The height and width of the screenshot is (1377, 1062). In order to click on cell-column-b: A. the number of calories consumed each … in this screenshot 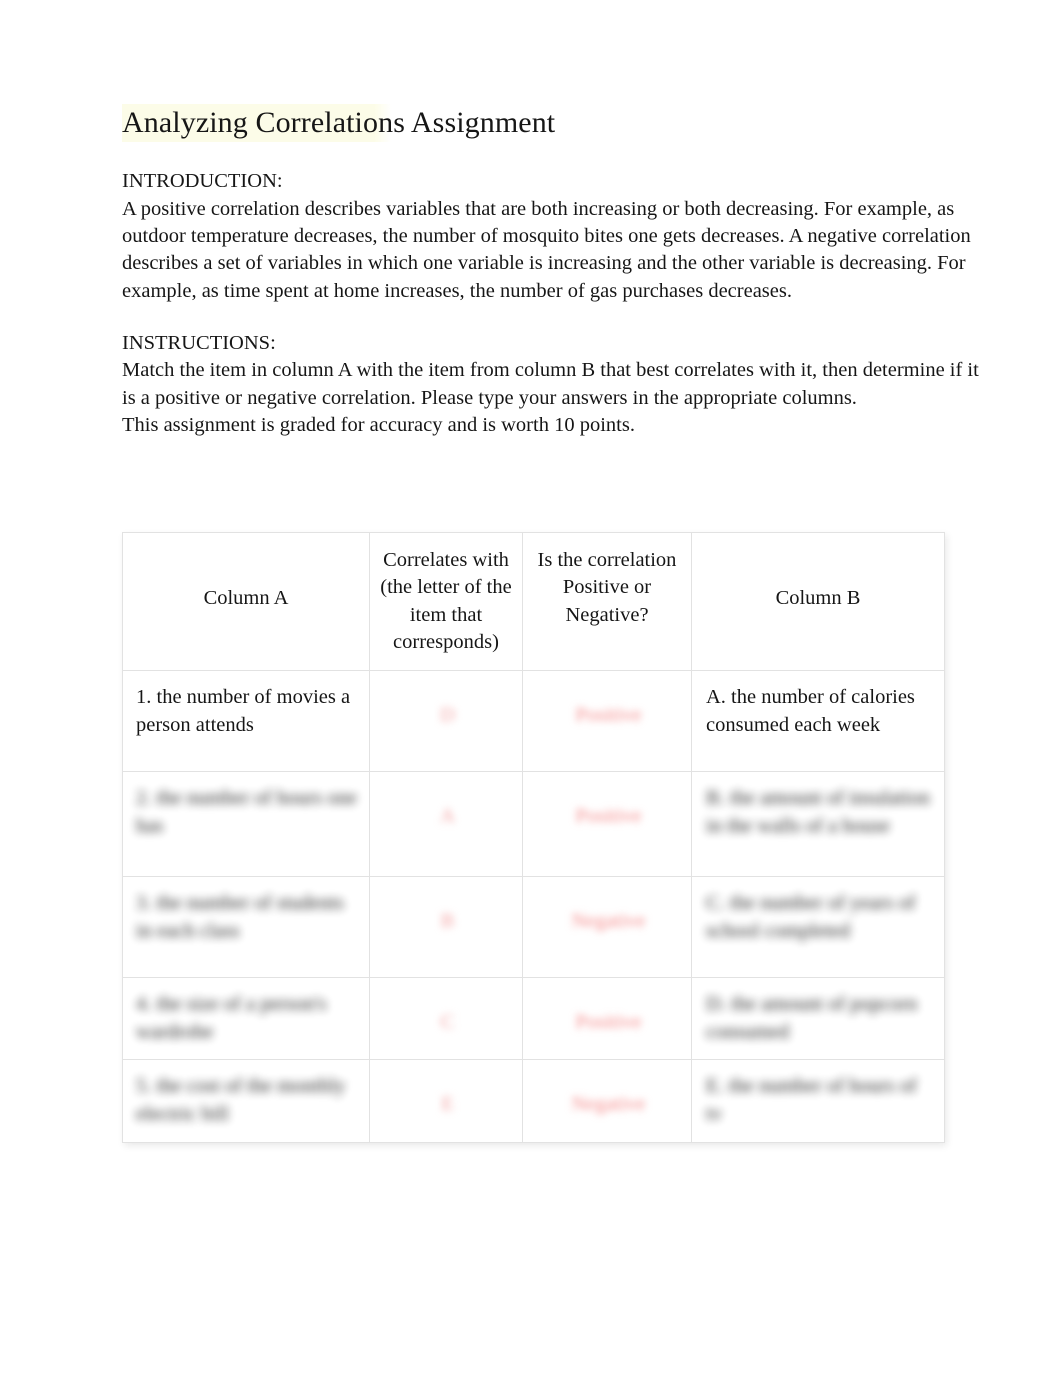, I will do `click(818, 721)`.